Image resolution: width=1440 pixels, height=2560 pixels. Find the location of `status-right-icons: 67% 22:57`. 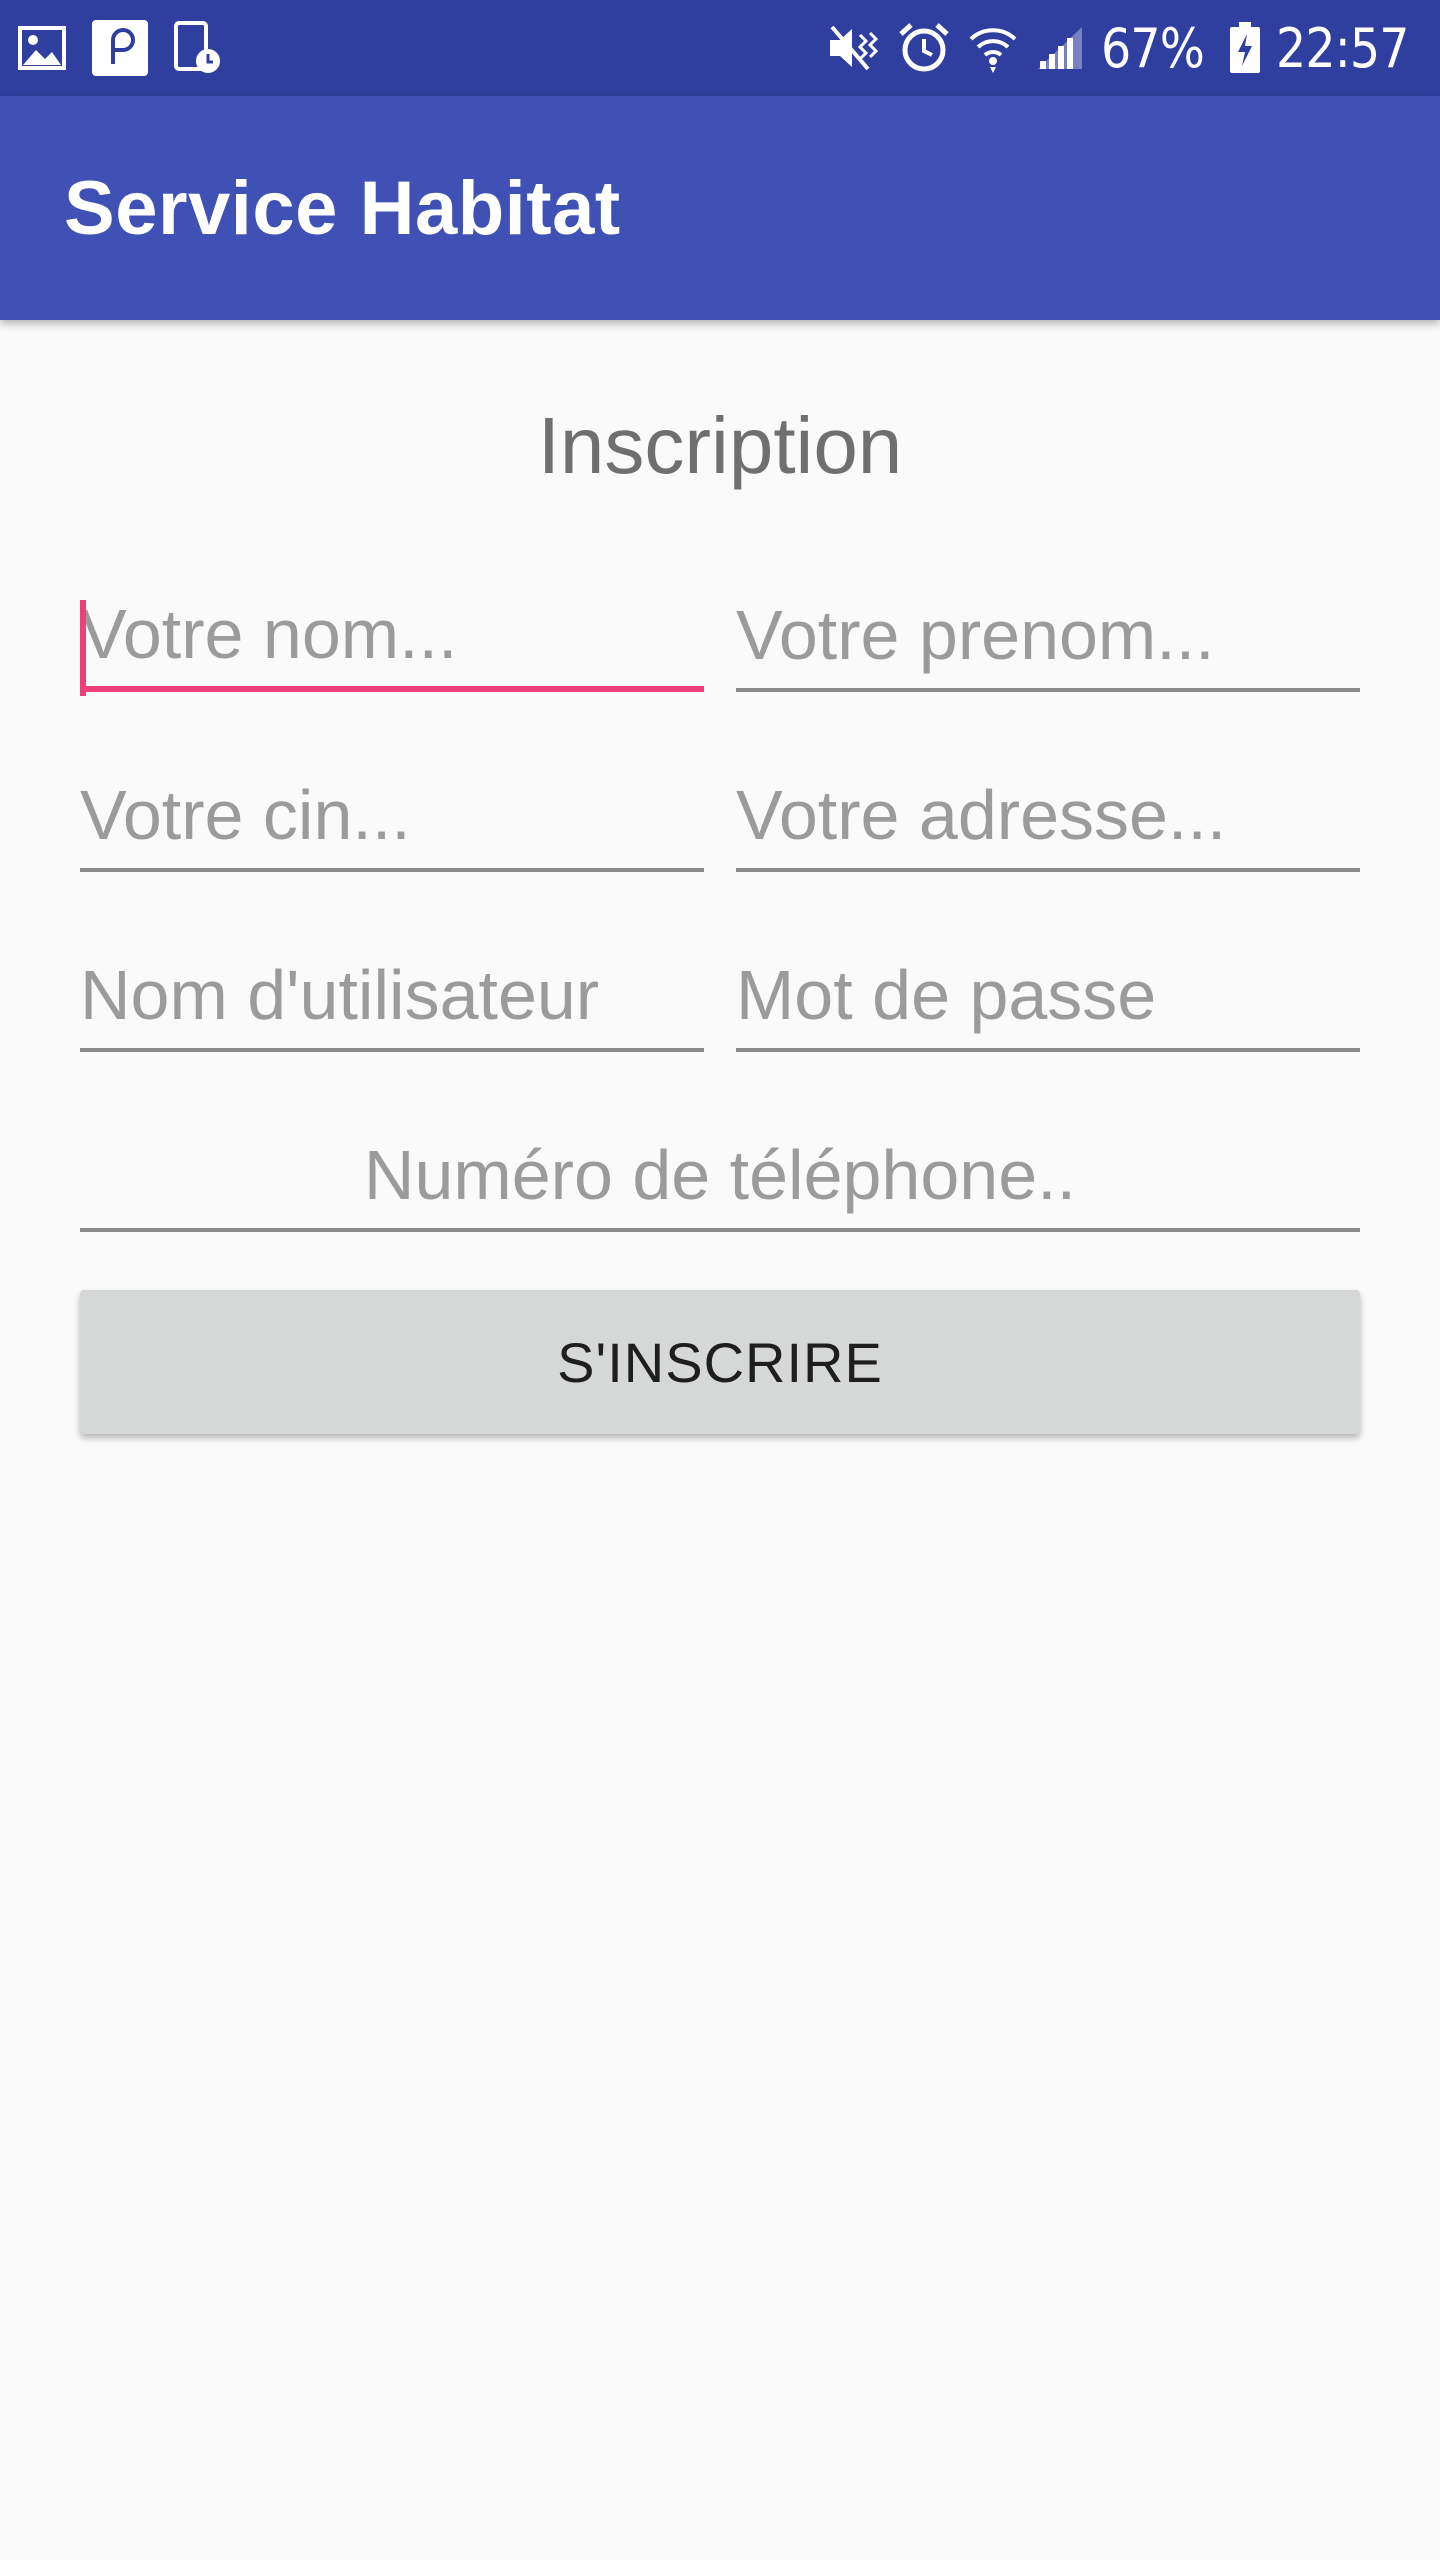

status-right-icons: 67% 22:57 is located at coordinates (1113, 48).